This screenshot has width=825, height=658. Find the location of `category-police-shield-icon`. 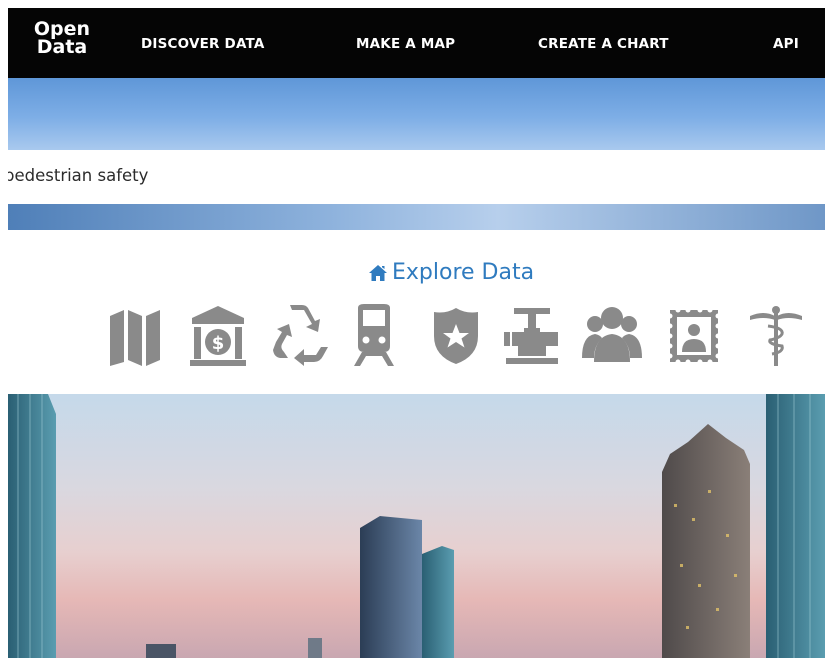

category-police-shield-icon is located at coordinates (456, 335).